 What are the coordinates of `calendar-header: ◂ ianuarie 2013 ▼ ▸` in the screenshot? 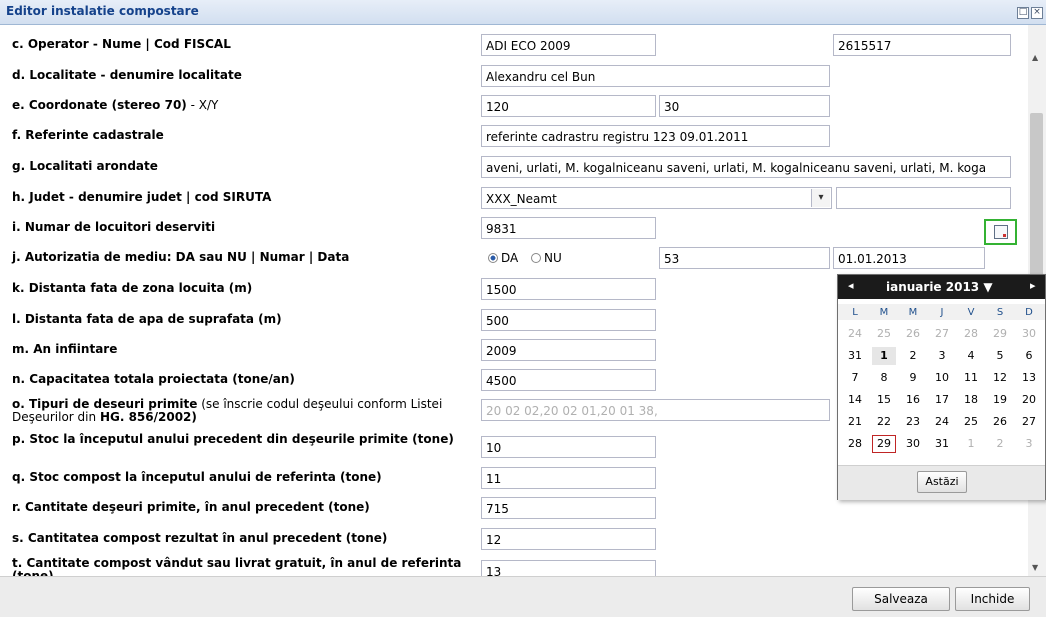 It's located at (941, 287).